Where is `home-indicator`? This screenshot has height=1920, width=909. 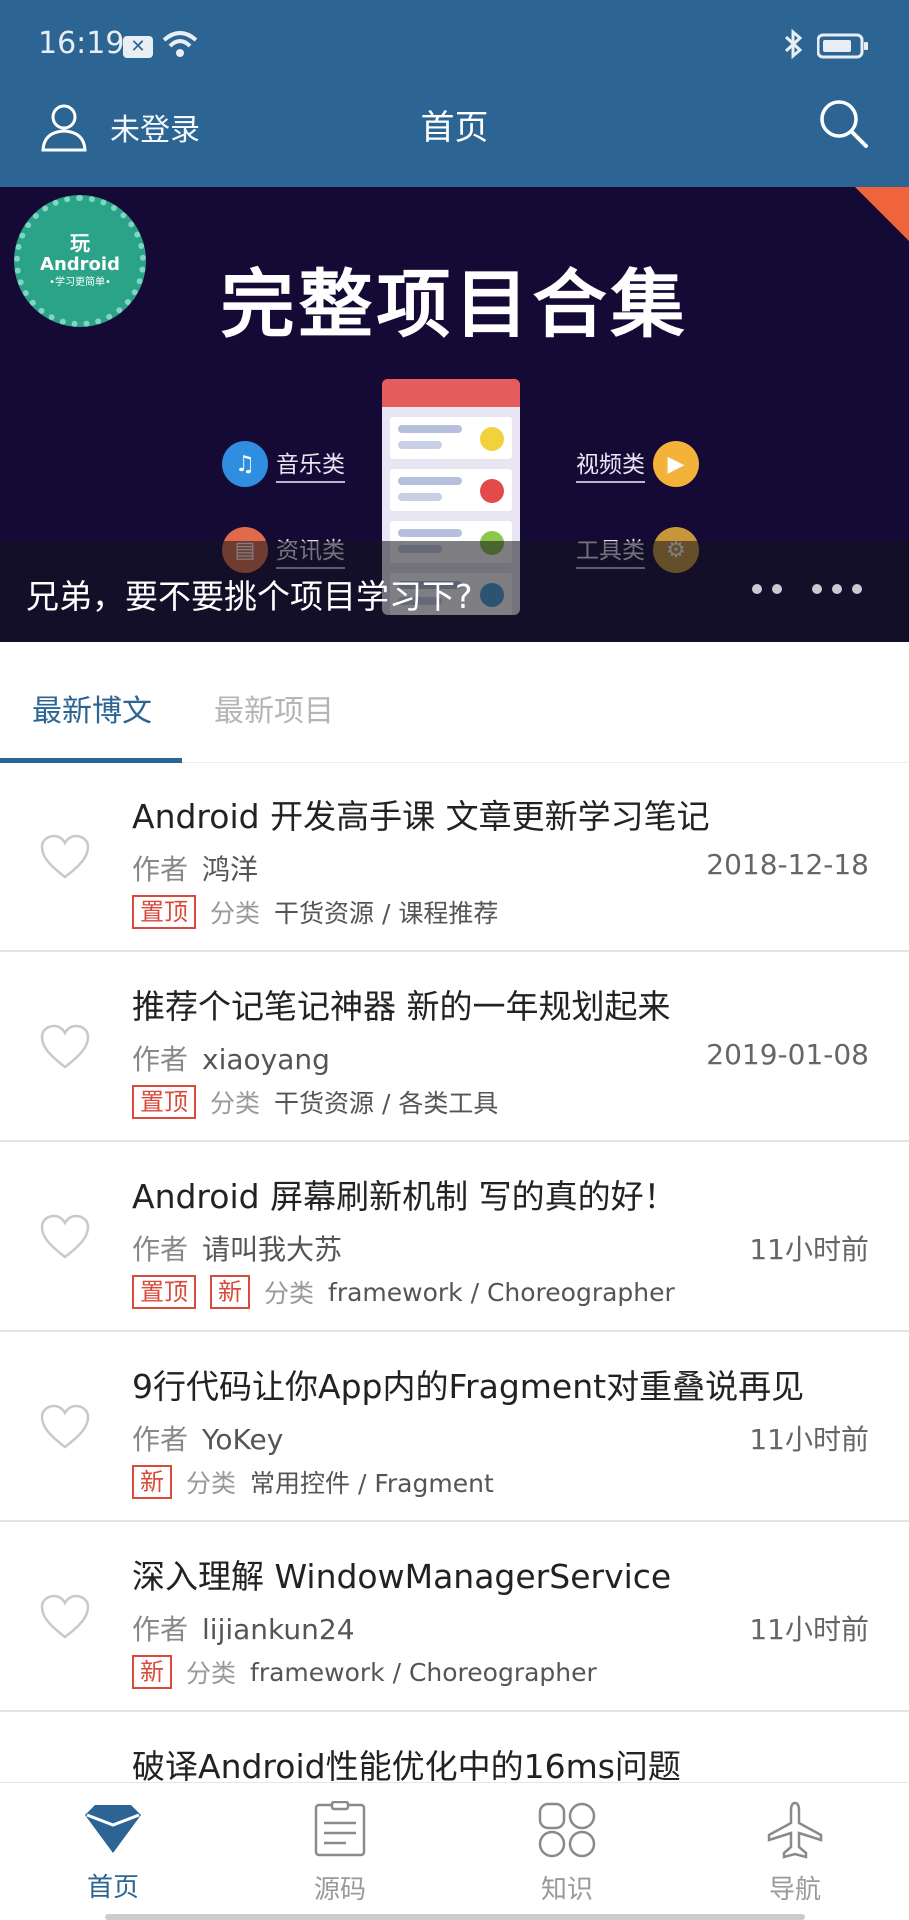
home-indicator is located at coordinates (455, 1917).